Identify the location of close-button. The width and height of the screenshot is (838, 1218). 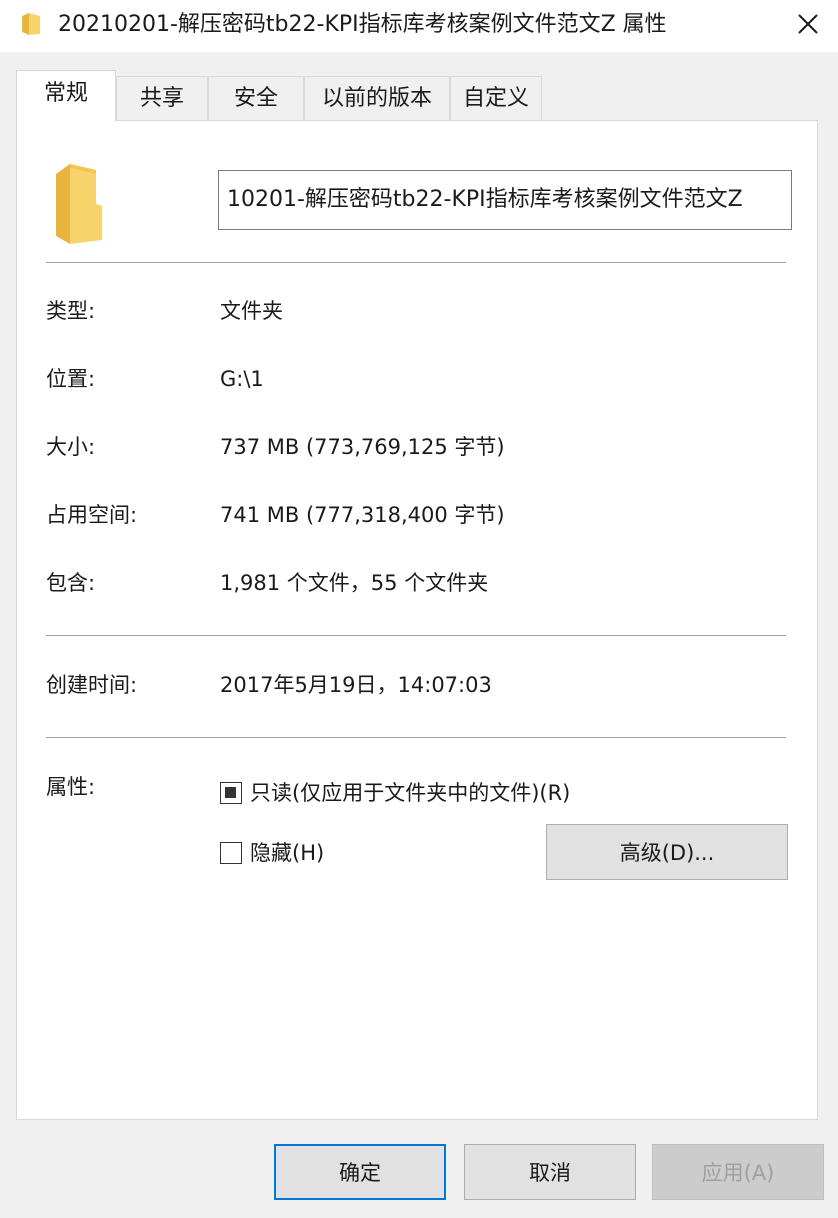
(808, 24).